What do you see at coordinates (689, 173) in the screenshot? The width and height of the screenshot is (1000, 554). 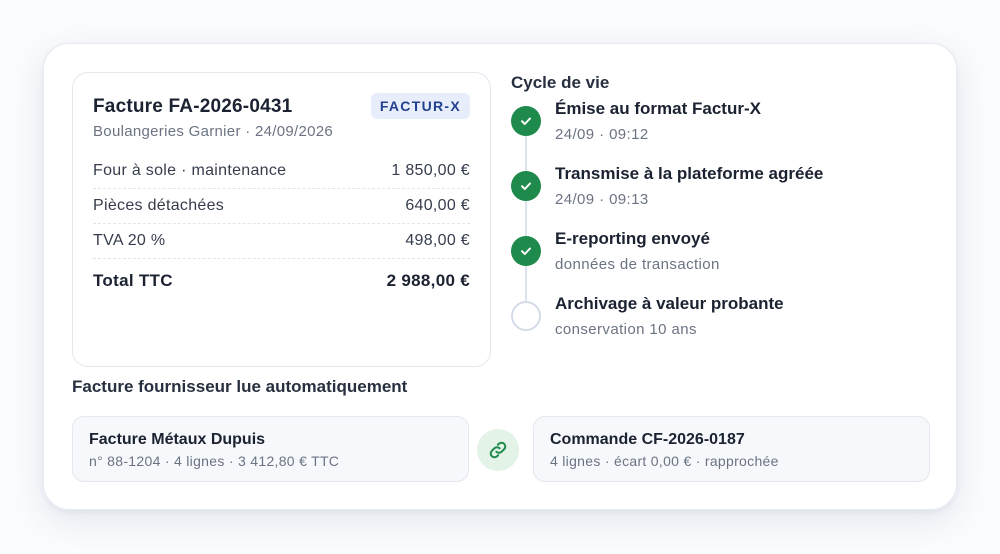 I see `step-title: Transmise à la plateforme agréée` at bounding box center [689, 173].